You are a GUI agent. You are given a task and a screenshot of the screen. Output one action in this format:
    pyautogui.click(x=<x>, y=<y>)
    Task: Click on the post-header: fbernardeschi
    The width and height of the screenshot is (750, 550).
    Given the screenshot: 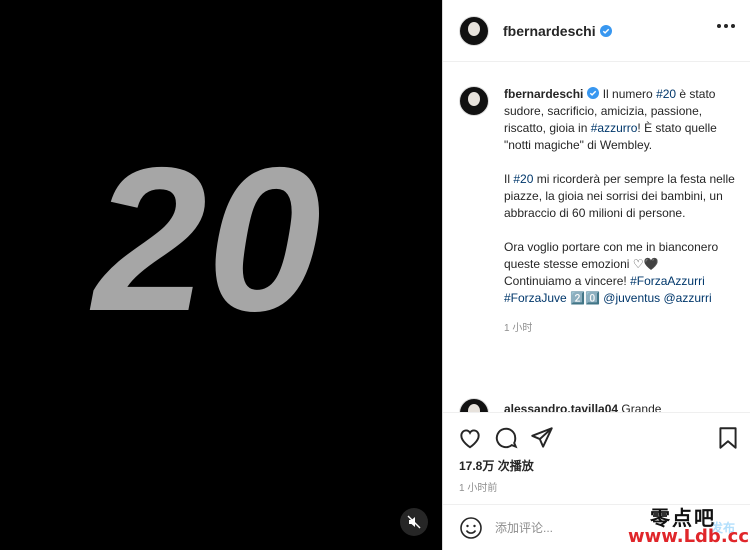 What is the action you would take?
    pyautogui.click(x=596, y=31)
    